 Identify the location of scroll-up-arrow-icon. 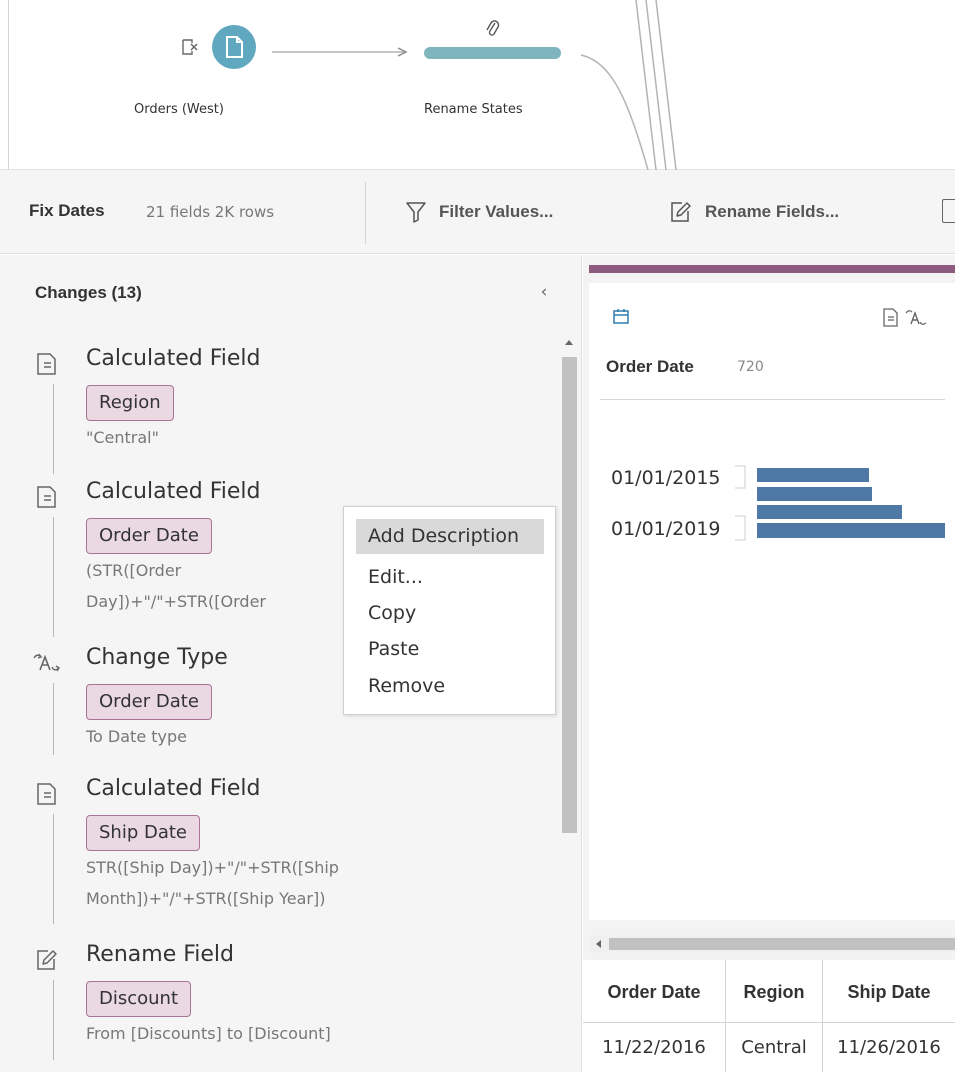
(569, 342).